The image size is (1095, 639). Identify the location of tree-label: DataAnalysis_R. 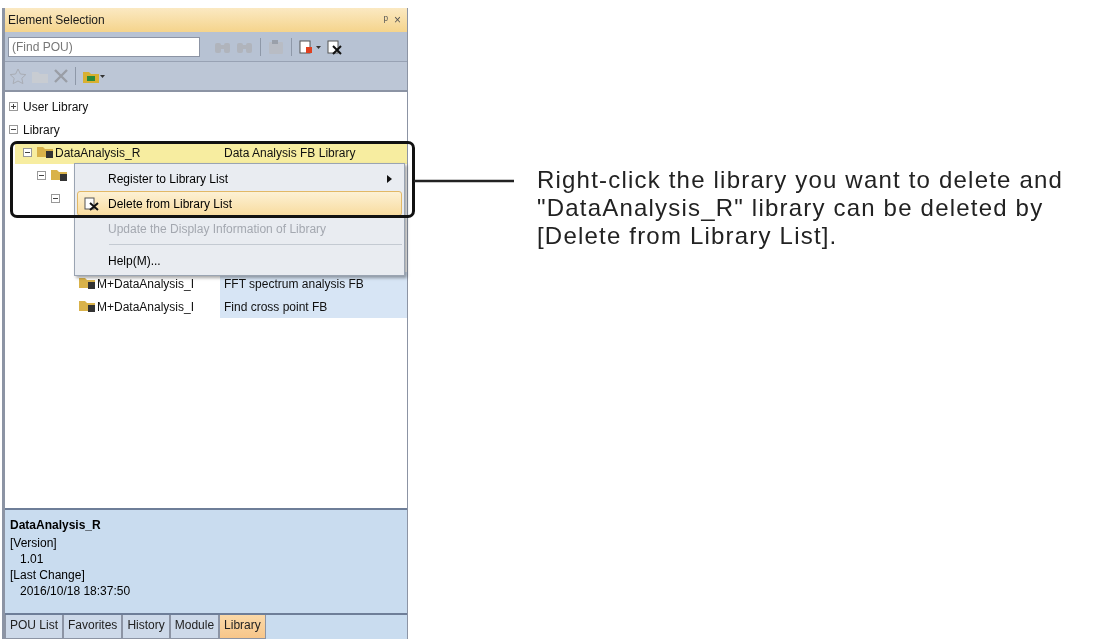
(98, 152).